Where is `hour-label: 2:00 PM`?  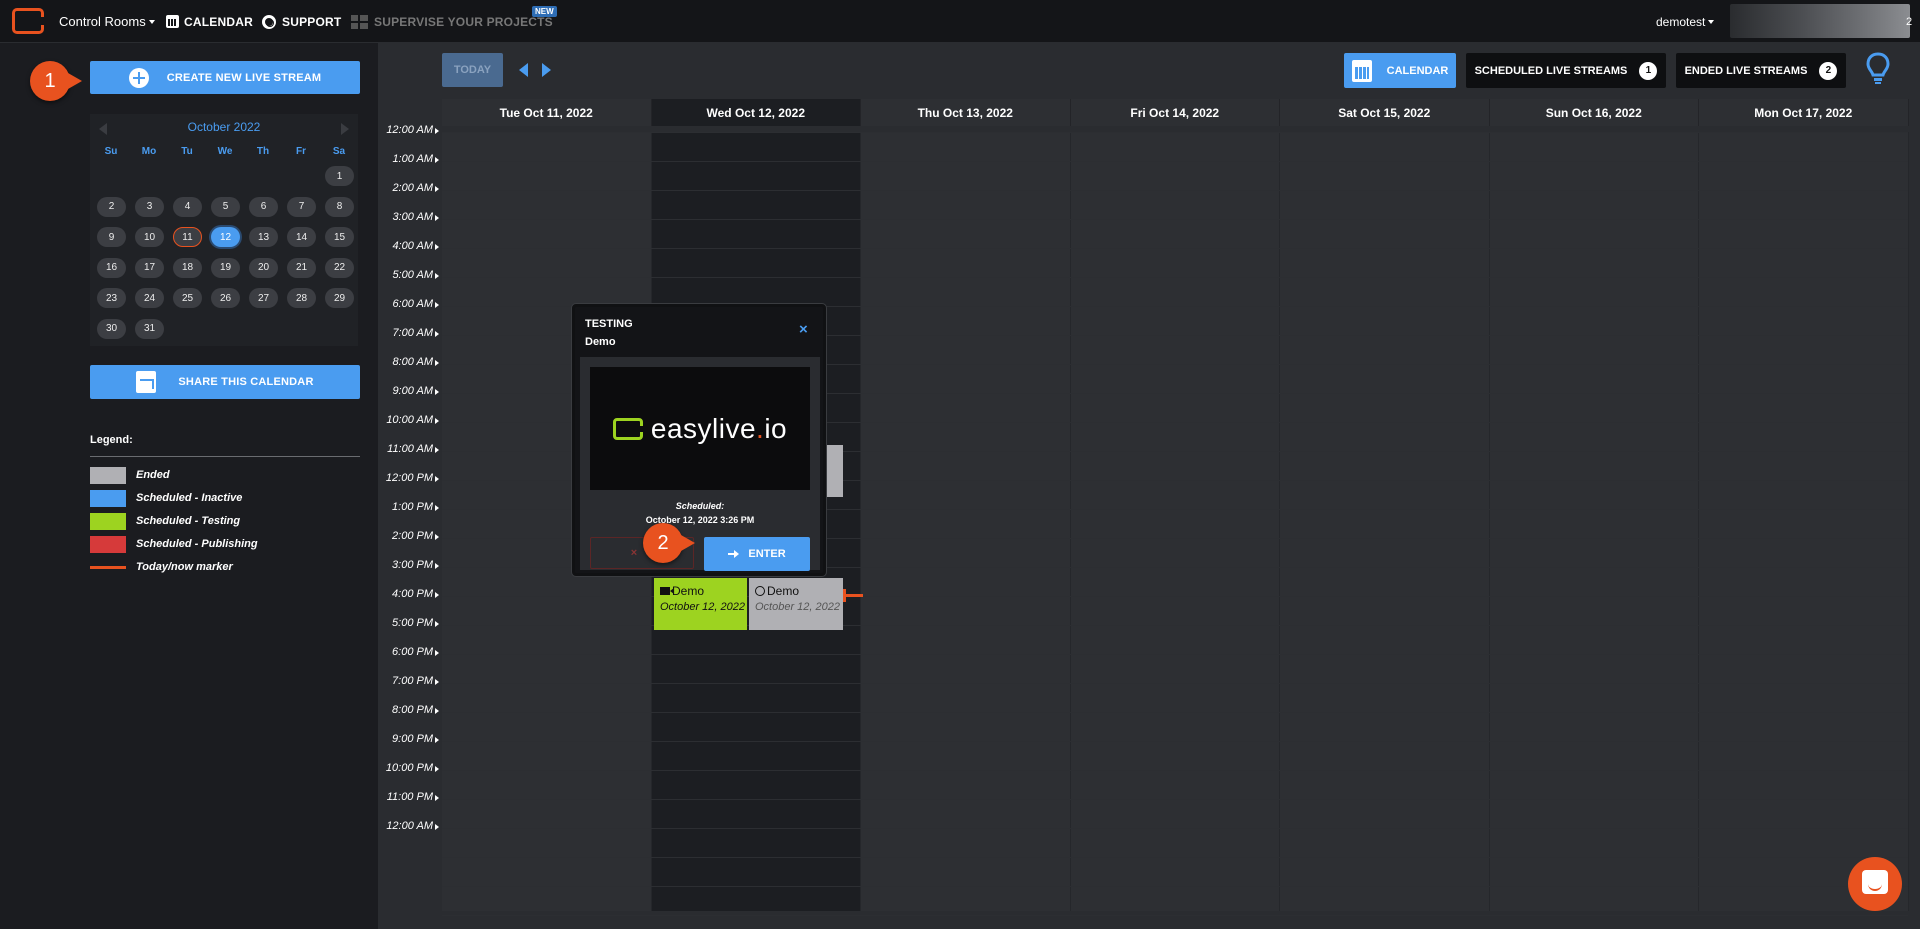 hour-label: 2:00 PM is located at coordinates (409, 536).